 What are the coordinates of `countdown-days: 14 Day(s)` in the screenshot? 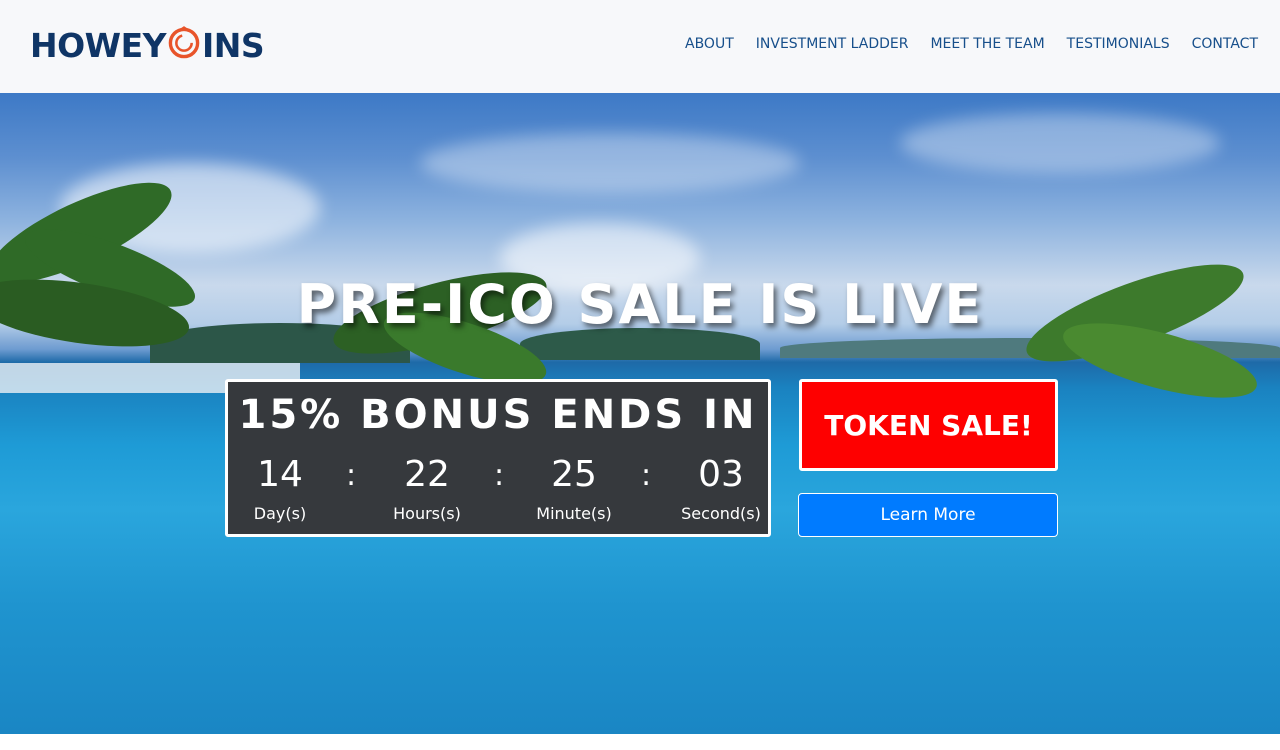 It's located at (280, 488).